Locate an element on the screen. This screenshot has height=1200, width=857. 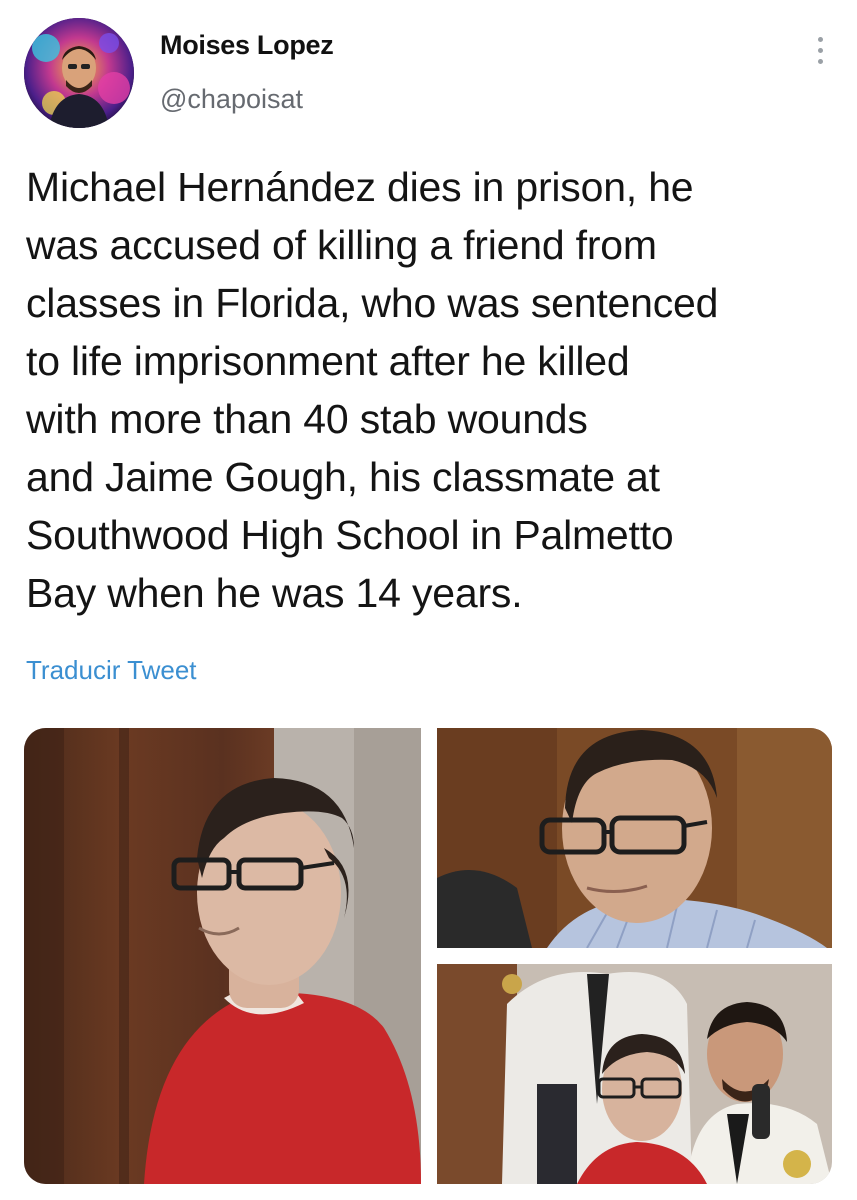
avatar is located at coordinates (79, 73).